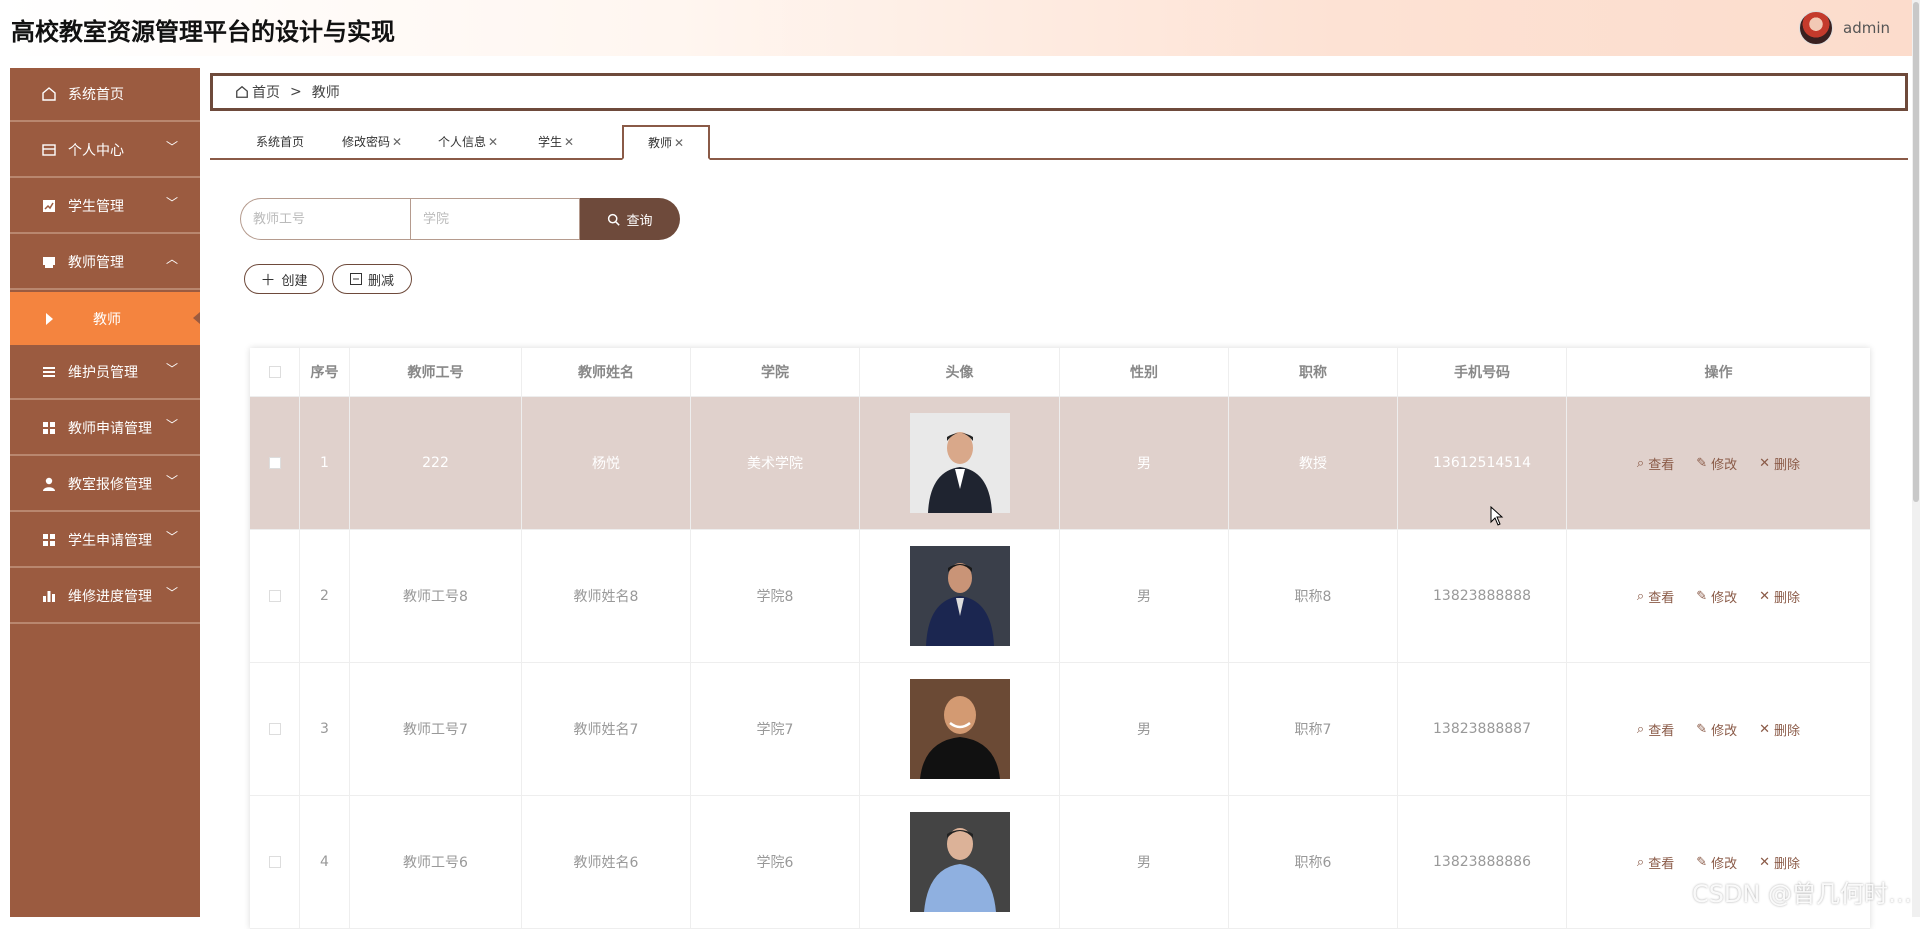 This screenshot has width=1920, height=929. What do you see at coordinates (242, 92) in the screenshot?
I see `home-icon` at bounding box center [242, 92].